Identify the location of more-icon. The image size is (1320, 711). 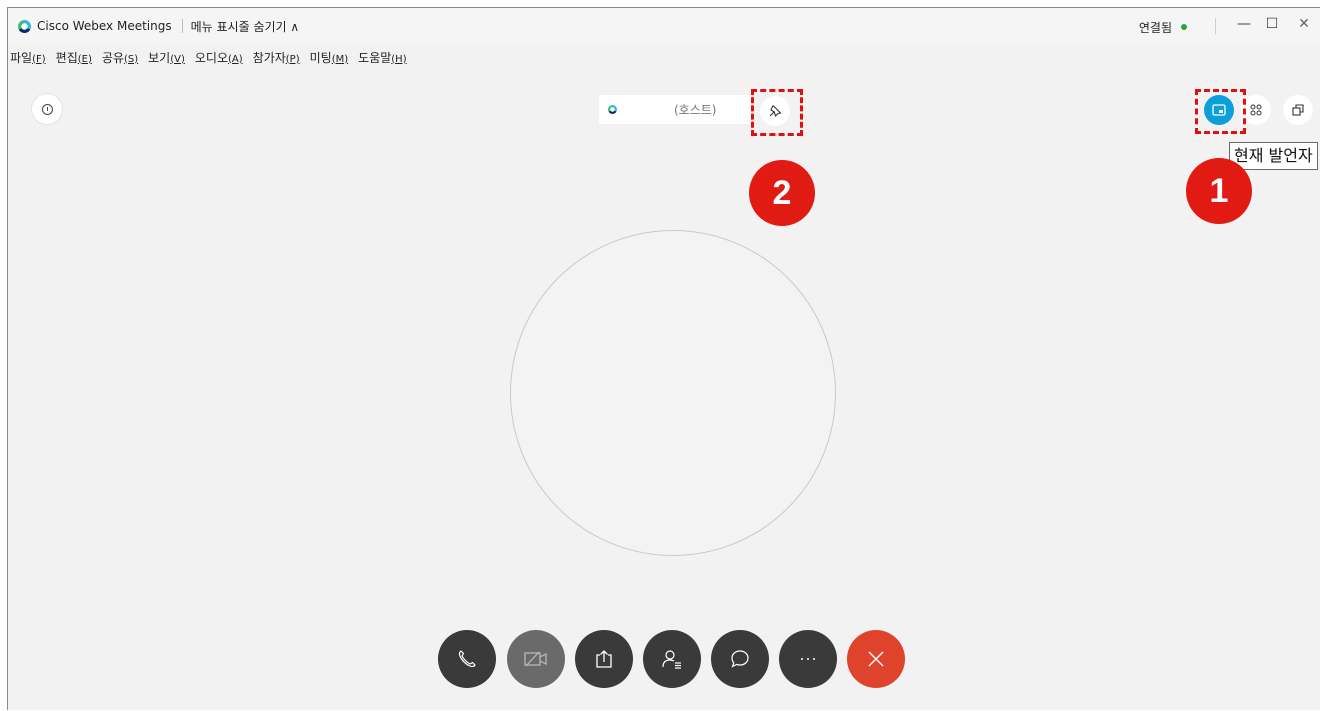
(808, 659).